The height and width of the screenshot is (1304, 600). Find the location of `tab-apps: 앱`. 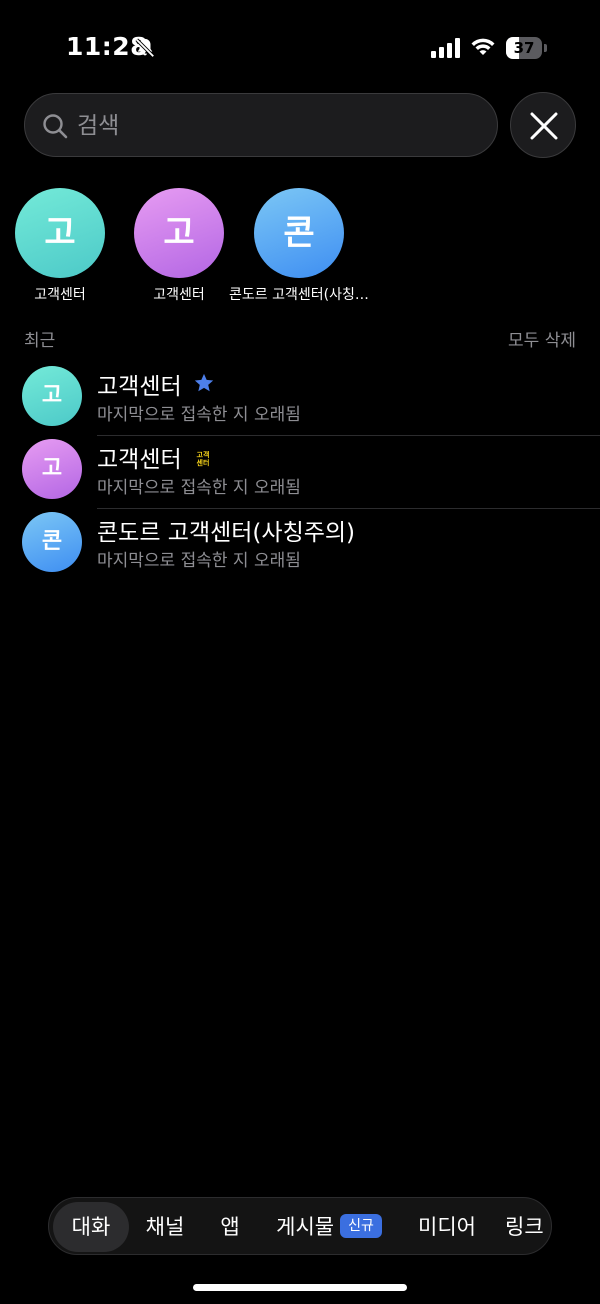

tab-apps: 앱 is located at coordinates (230, 1227).